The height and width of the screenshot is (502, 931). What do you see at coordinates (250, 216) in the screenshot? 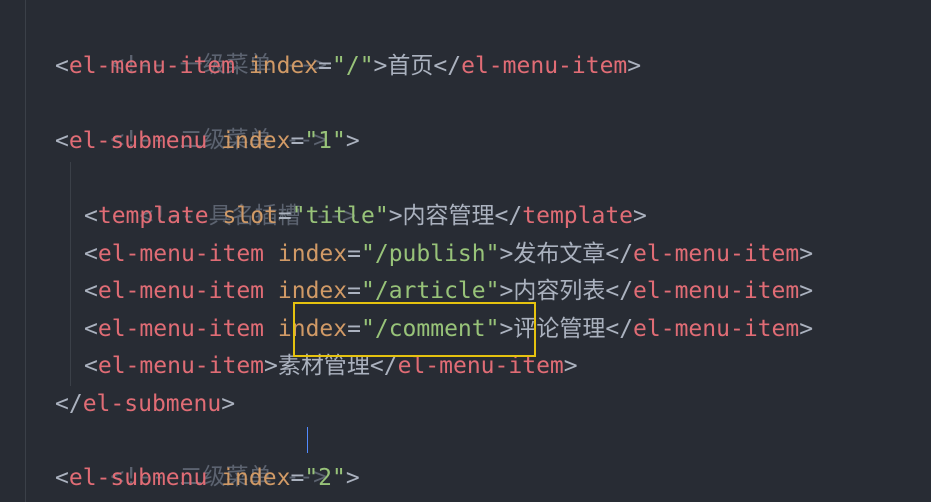
I see `attribute-name: slot` at bounding box center [250, 216].